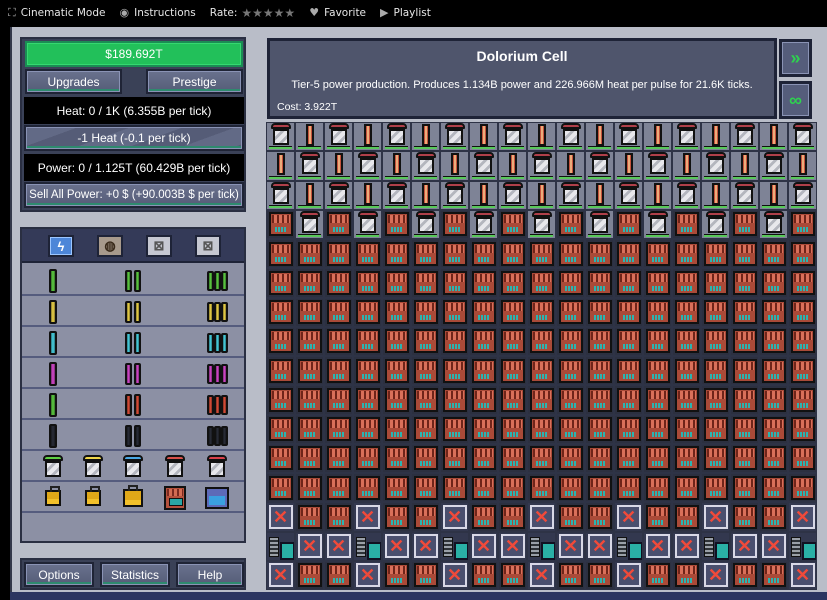 This screenshot has height=600, width=827. Describe the element at coordinates (56, 13) in the screenshot. I see `cinematic-mode-button: ⛶ Cinematic Mode` at that location.